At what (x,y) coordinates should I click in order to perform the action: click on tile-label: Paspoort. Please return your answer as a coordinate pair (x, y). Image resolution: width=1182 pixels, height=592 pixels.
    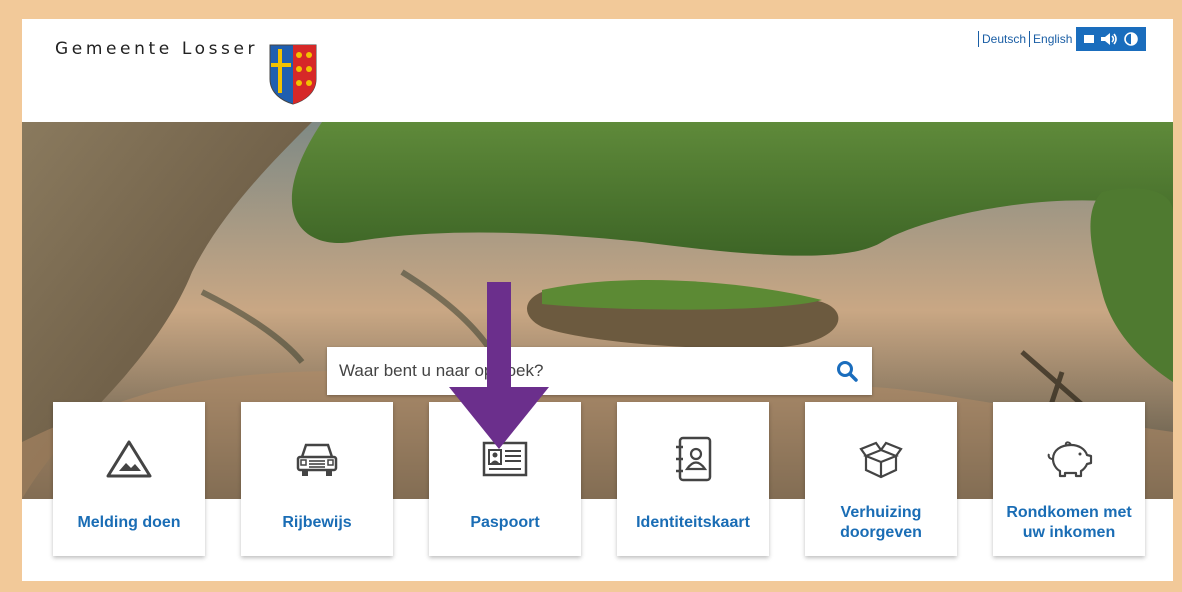
    Looking at the image, I should click on (505, 522).